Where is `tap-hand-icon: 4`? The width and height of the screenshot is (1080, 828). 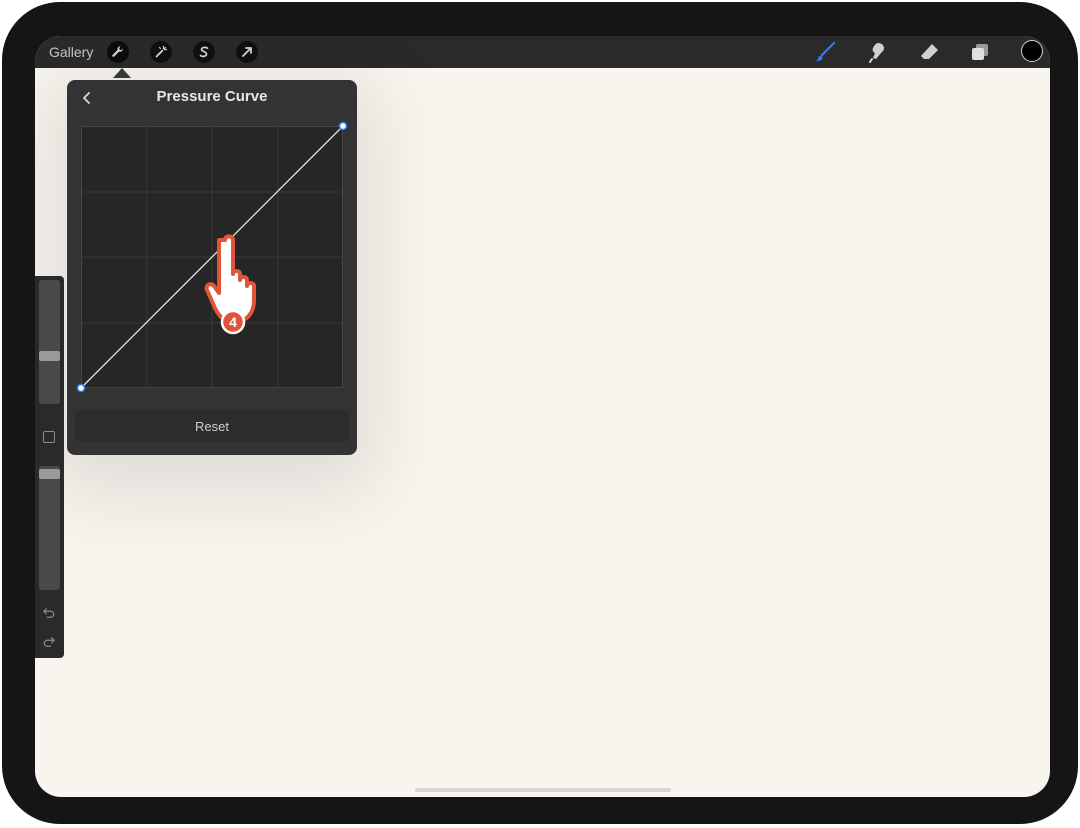 tap-hand-icon: 4 is located at coordinates (230, 284).